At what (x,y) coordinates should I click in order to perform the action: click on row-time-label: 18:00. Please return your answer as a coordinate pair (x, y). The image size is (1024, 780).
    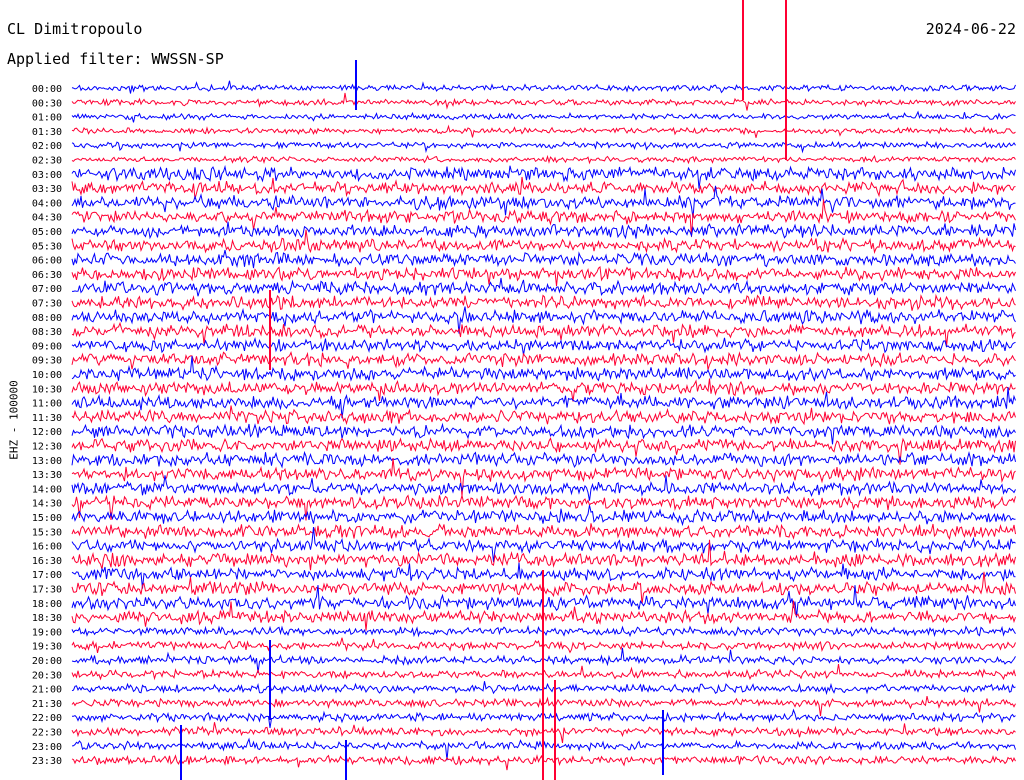
    Looking at the image, I should click on (47, 604).